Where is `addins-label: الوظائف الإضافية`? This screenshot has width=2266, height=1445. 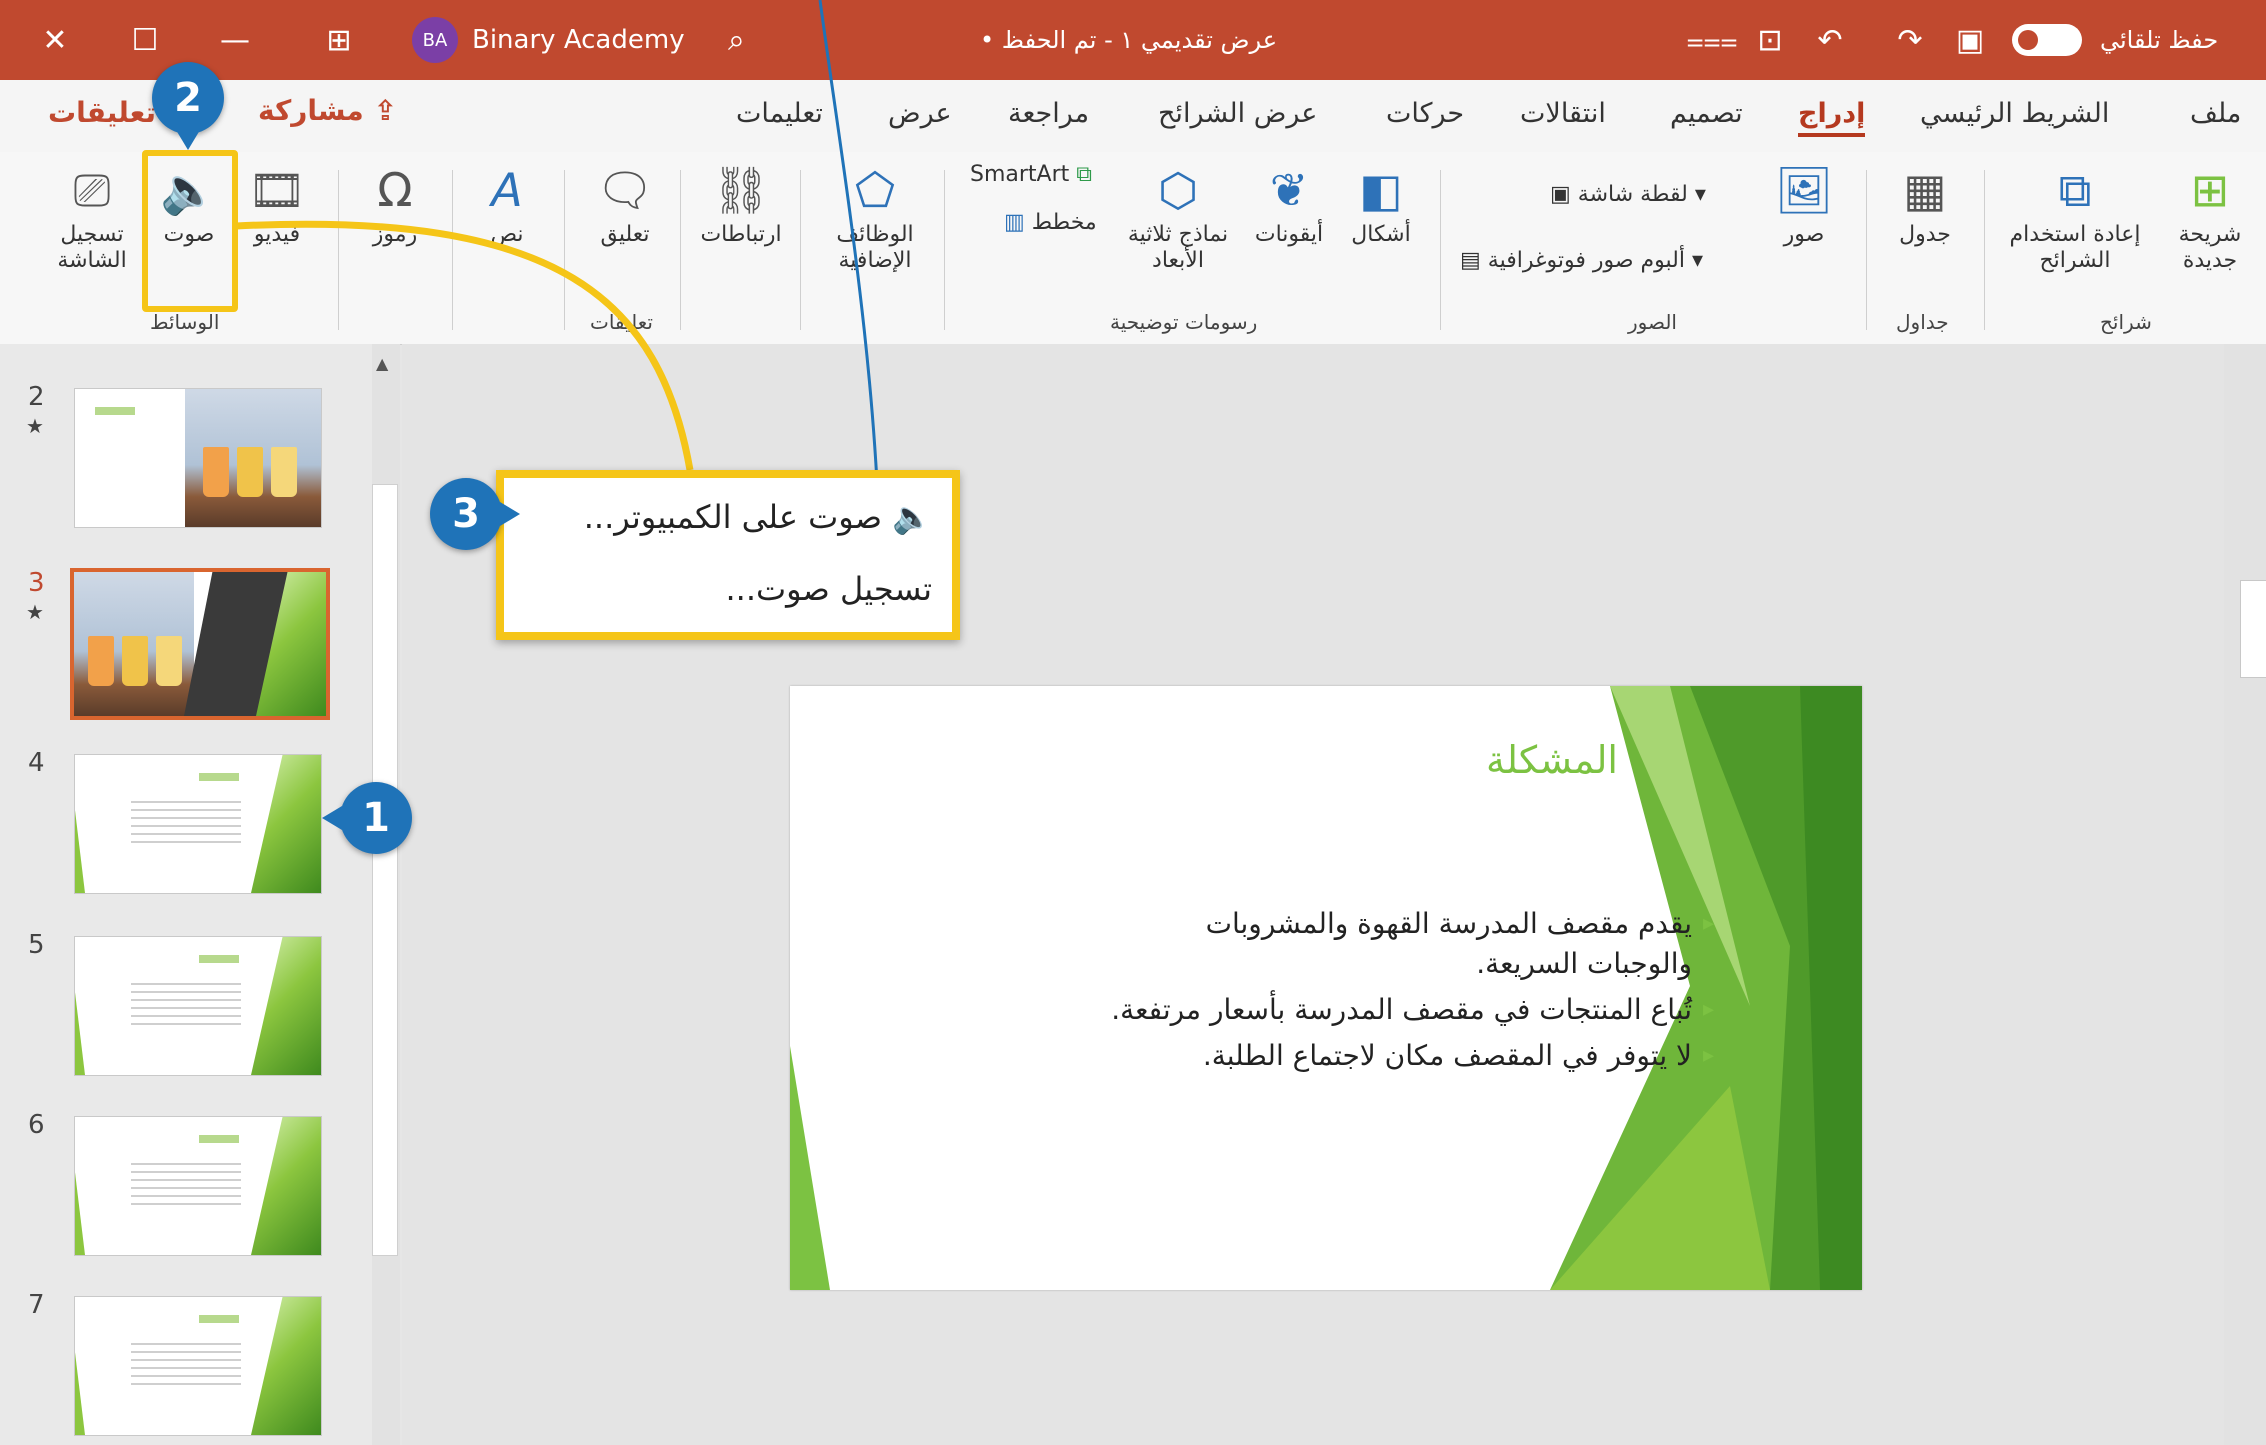 addins-label: الوظائف الإضافية is located at coordinates (875, 247).